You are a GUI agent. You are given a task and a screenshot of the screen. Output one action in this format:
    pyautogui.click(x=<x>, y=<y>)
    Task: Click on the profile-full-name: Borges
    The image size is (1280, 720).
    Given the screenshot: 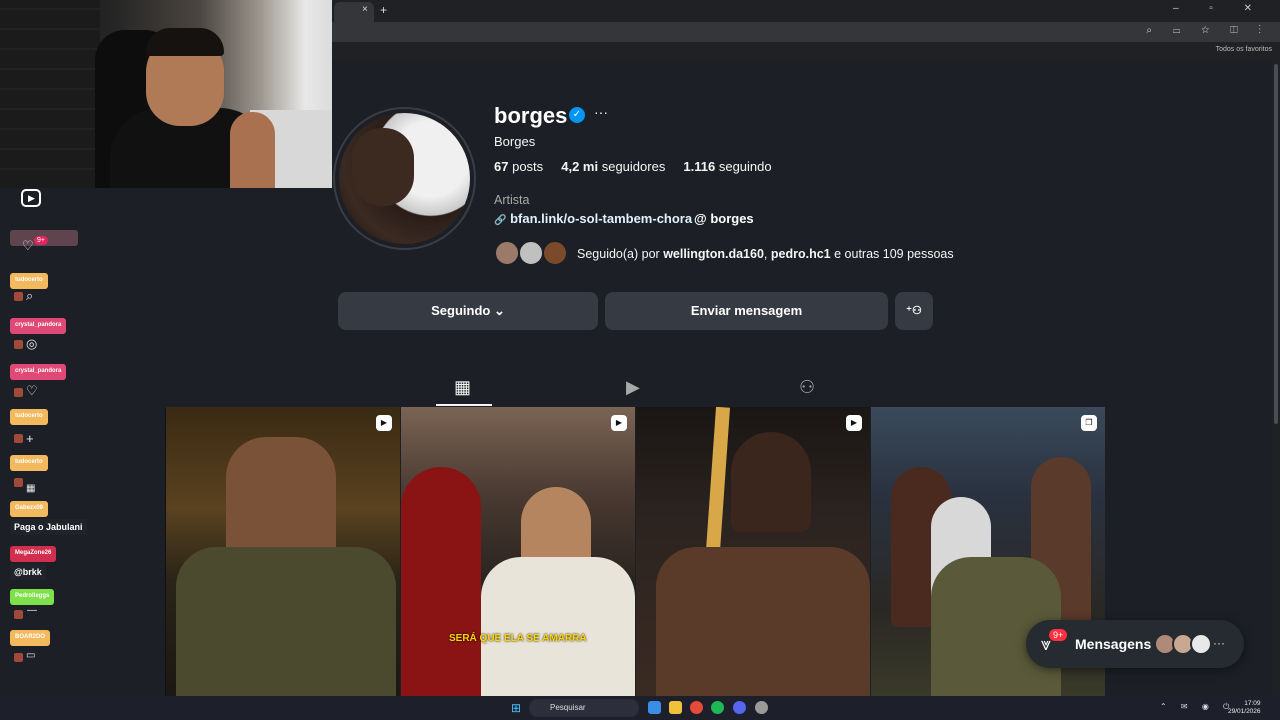 What is the action you would take?
    pyautogui.click(x=515, y=141)
    